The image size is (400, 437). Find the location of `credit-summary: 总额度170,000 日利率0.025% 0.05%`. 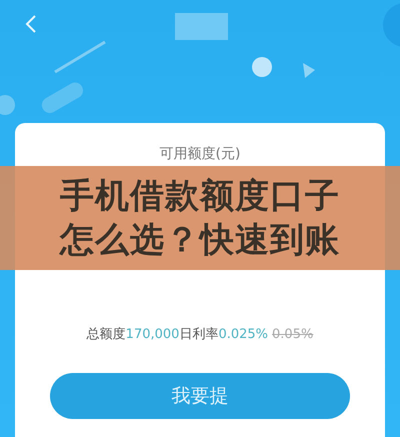

credit-summary: 总额度170,000 日利率0.025% 0.05% is located at coordinates (200, 334).